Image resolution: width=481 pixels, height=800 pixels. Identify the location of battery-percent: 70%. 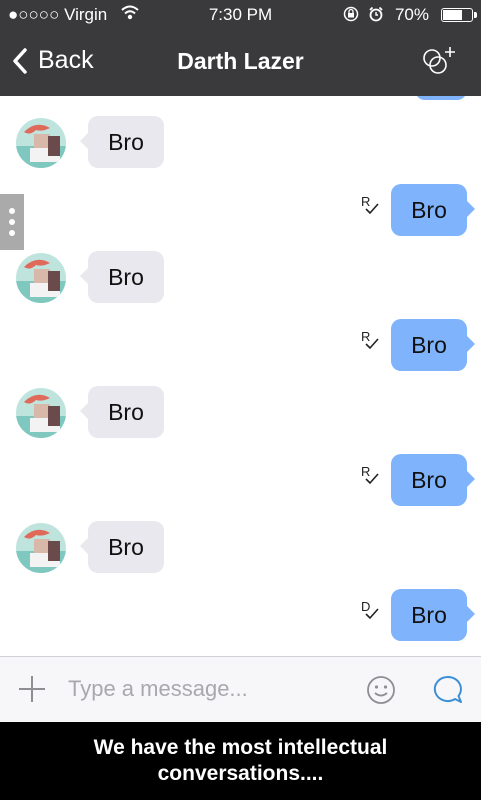
(411, 14).